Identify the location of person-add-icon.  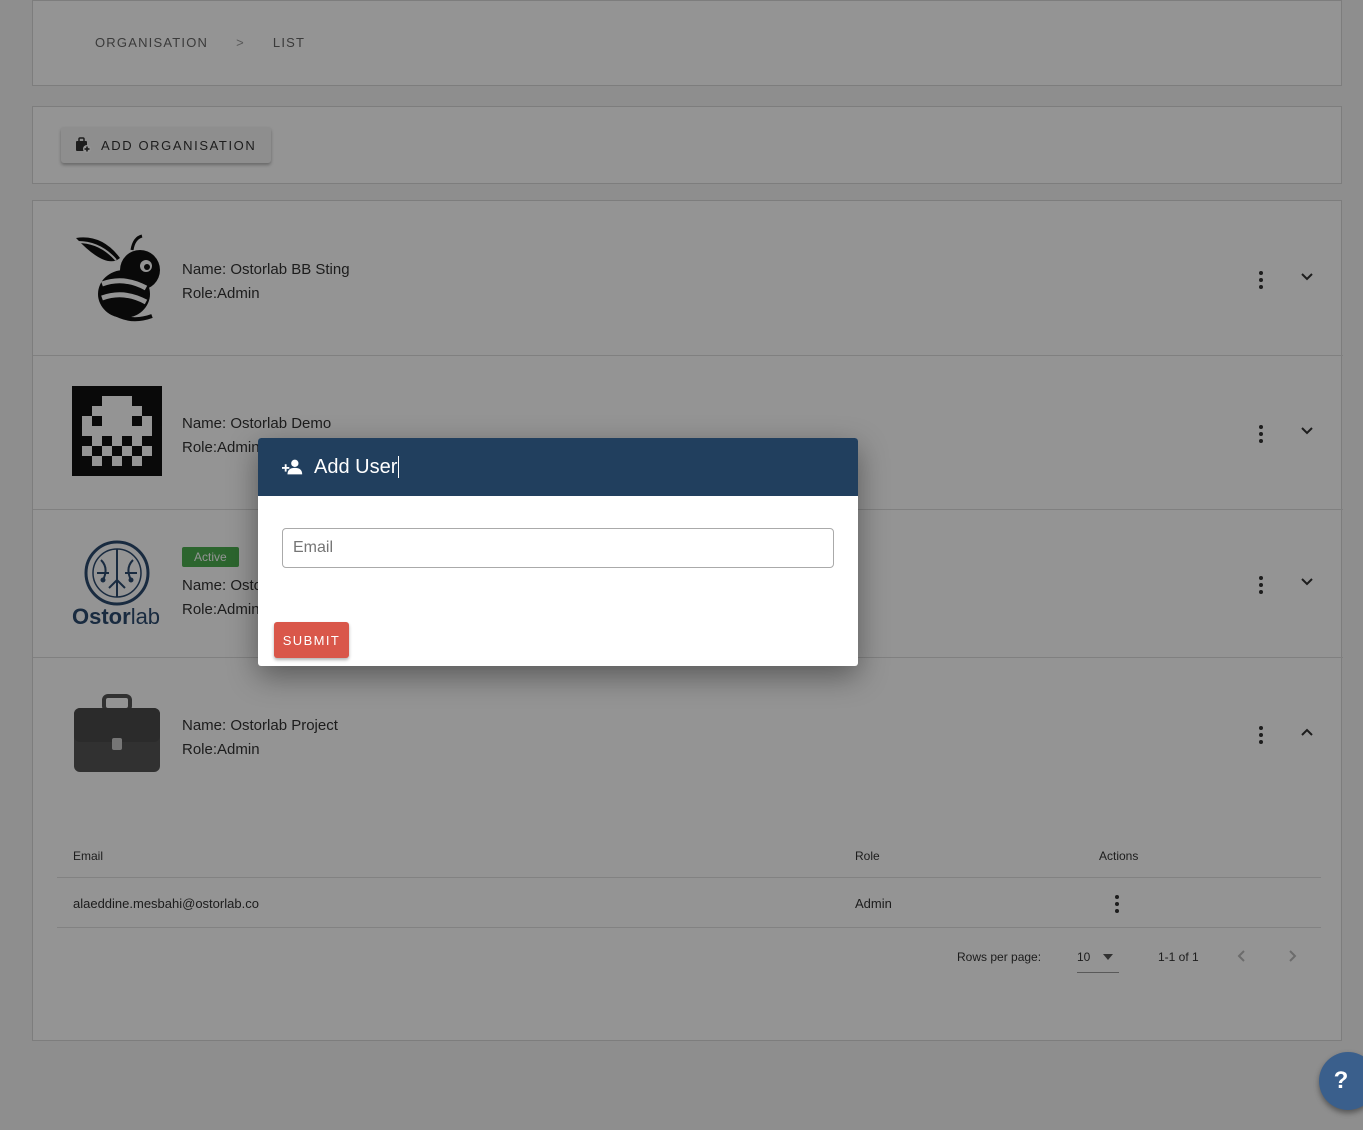
(292, 467).